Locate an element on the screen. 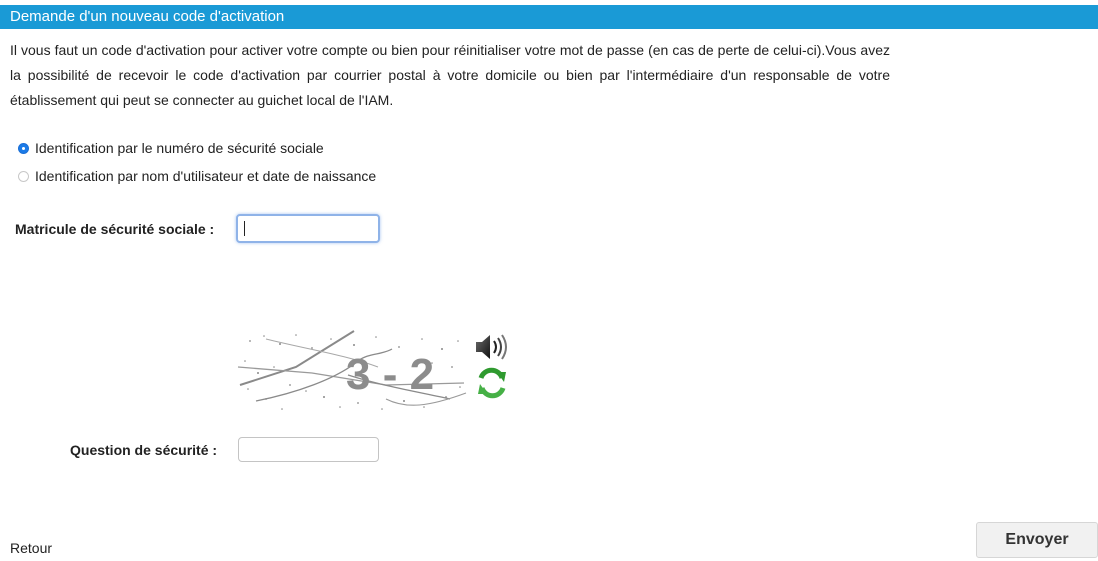  captcha-text: 3 - 2 is located at coordinates (390, 374).